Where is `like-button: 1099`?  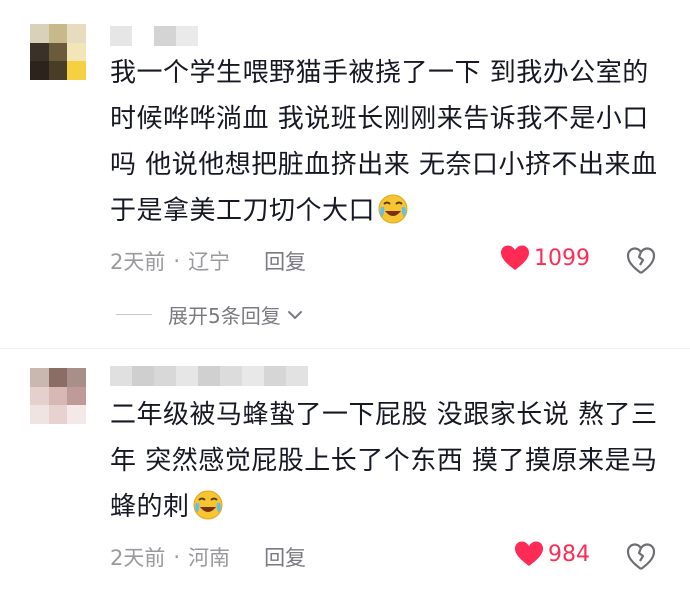
like-button: 1099 is located at coordinates (545, 258).